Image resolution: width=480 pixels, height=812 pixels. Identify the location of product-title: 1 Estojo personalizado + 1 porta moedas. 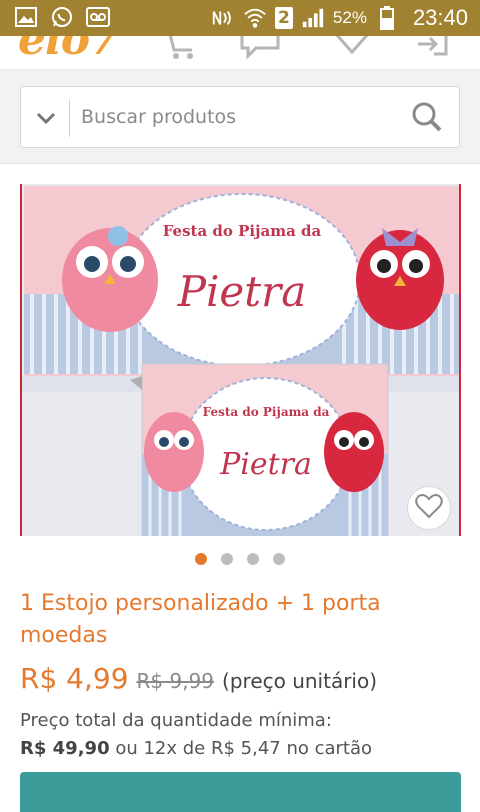
(200, 619).